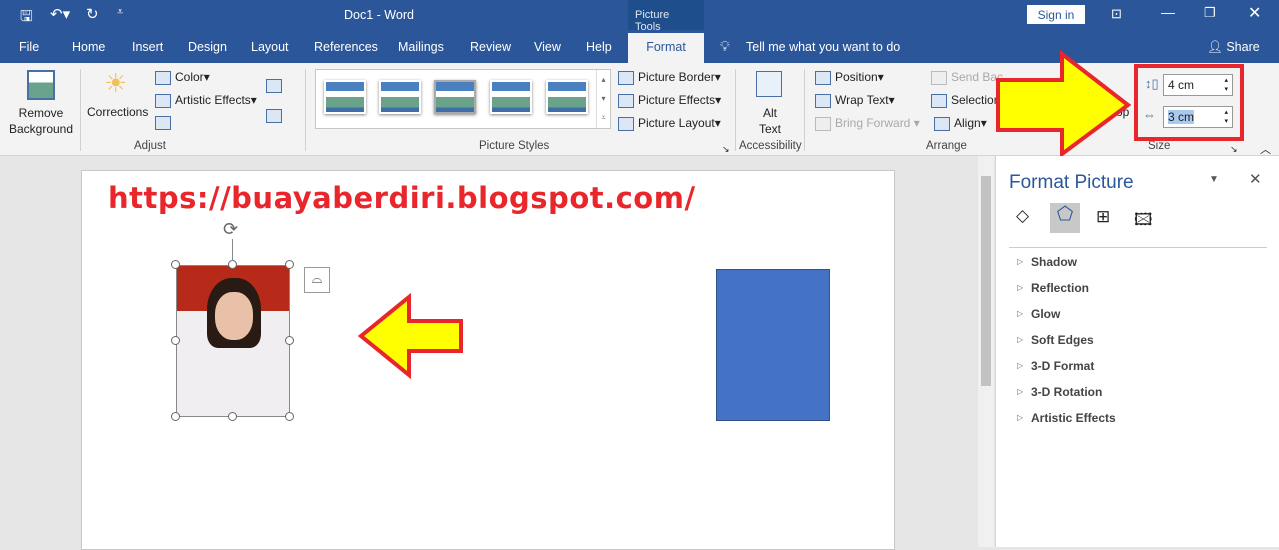 This screenshot has height=550, width=1279. I want to click on pane-item-reflection: Reflection, so click(1053, 288).